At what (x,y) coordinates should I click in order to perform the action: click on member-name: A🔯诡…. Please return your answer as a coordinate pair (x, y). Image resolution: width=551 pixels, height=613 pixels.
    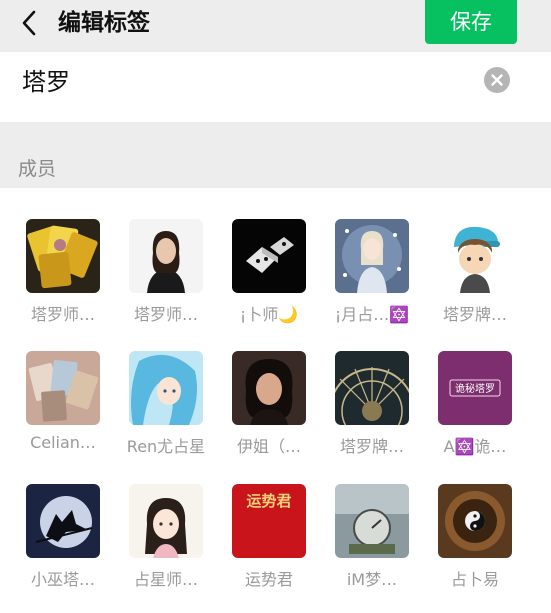
    Looking at the image, I should click on (475, 446).